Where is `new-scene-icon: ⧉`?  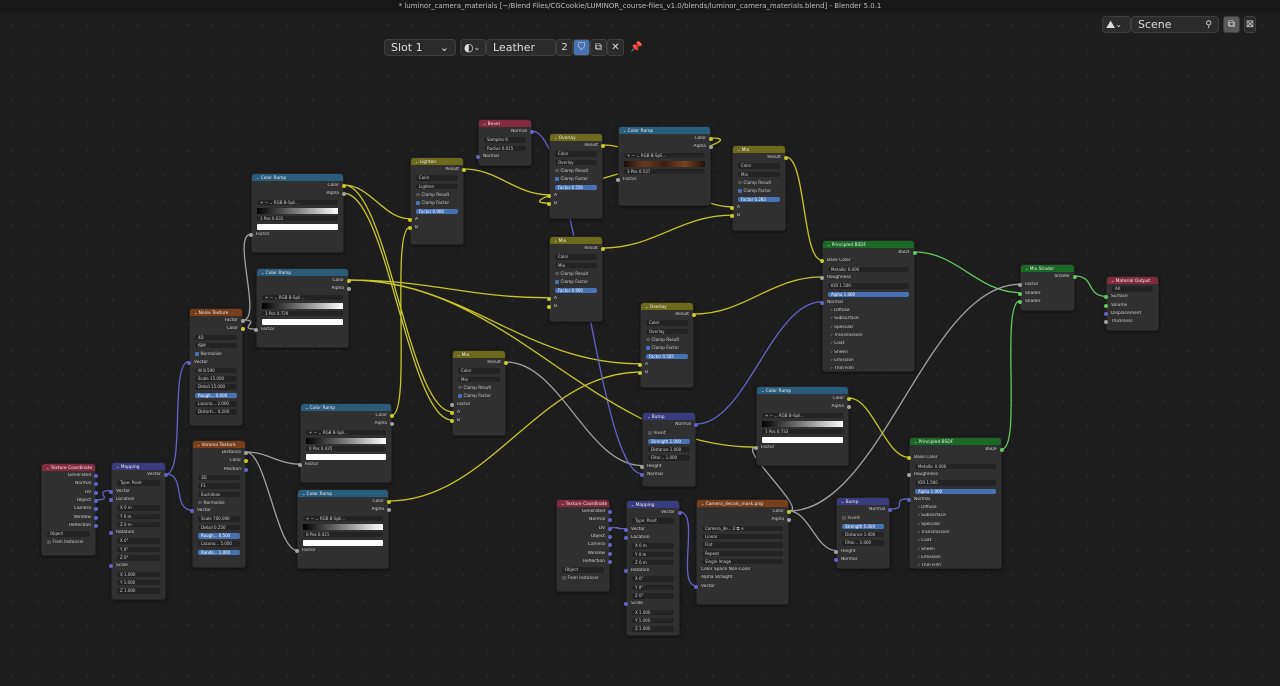 new-scene-icon: ⧉ is located at coordinates (1231, 24).